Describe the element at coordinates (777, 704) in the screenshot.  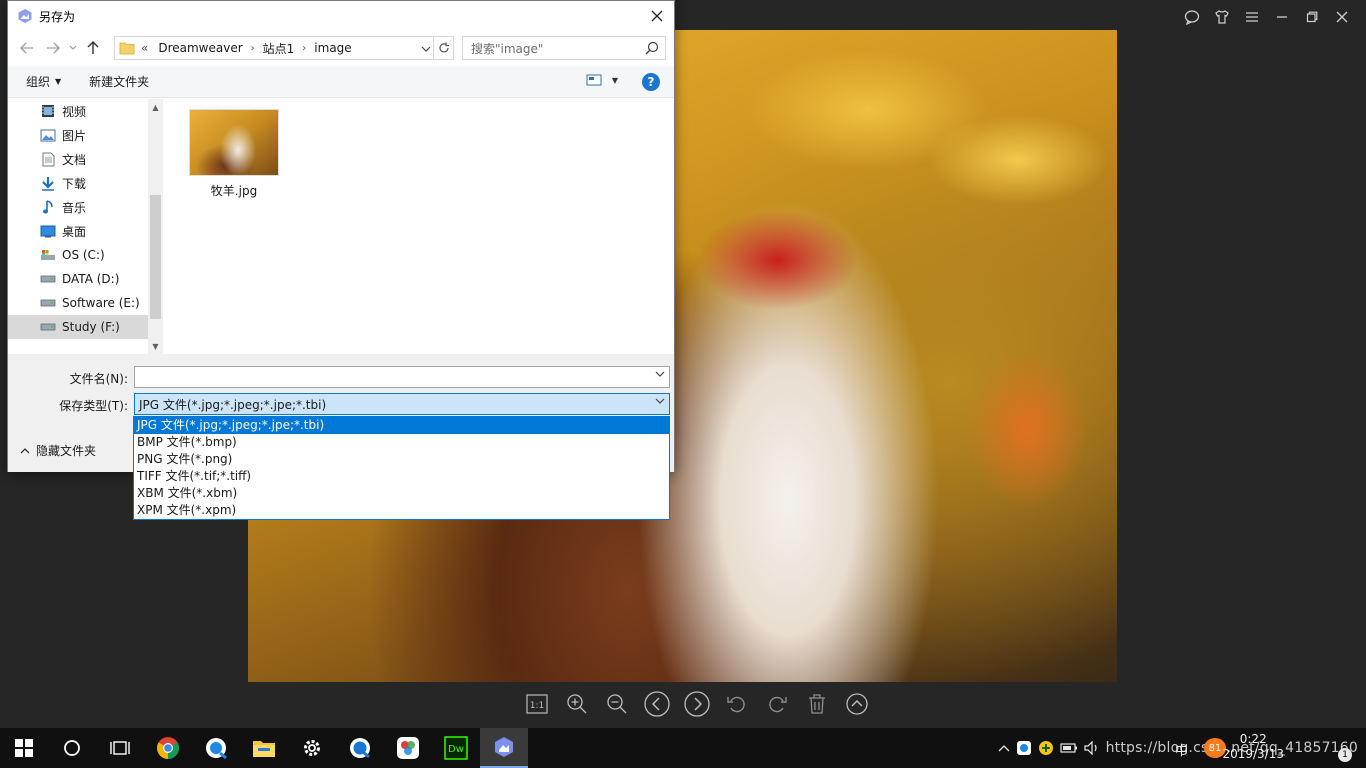
I see `rotate-right-icon` at that location.